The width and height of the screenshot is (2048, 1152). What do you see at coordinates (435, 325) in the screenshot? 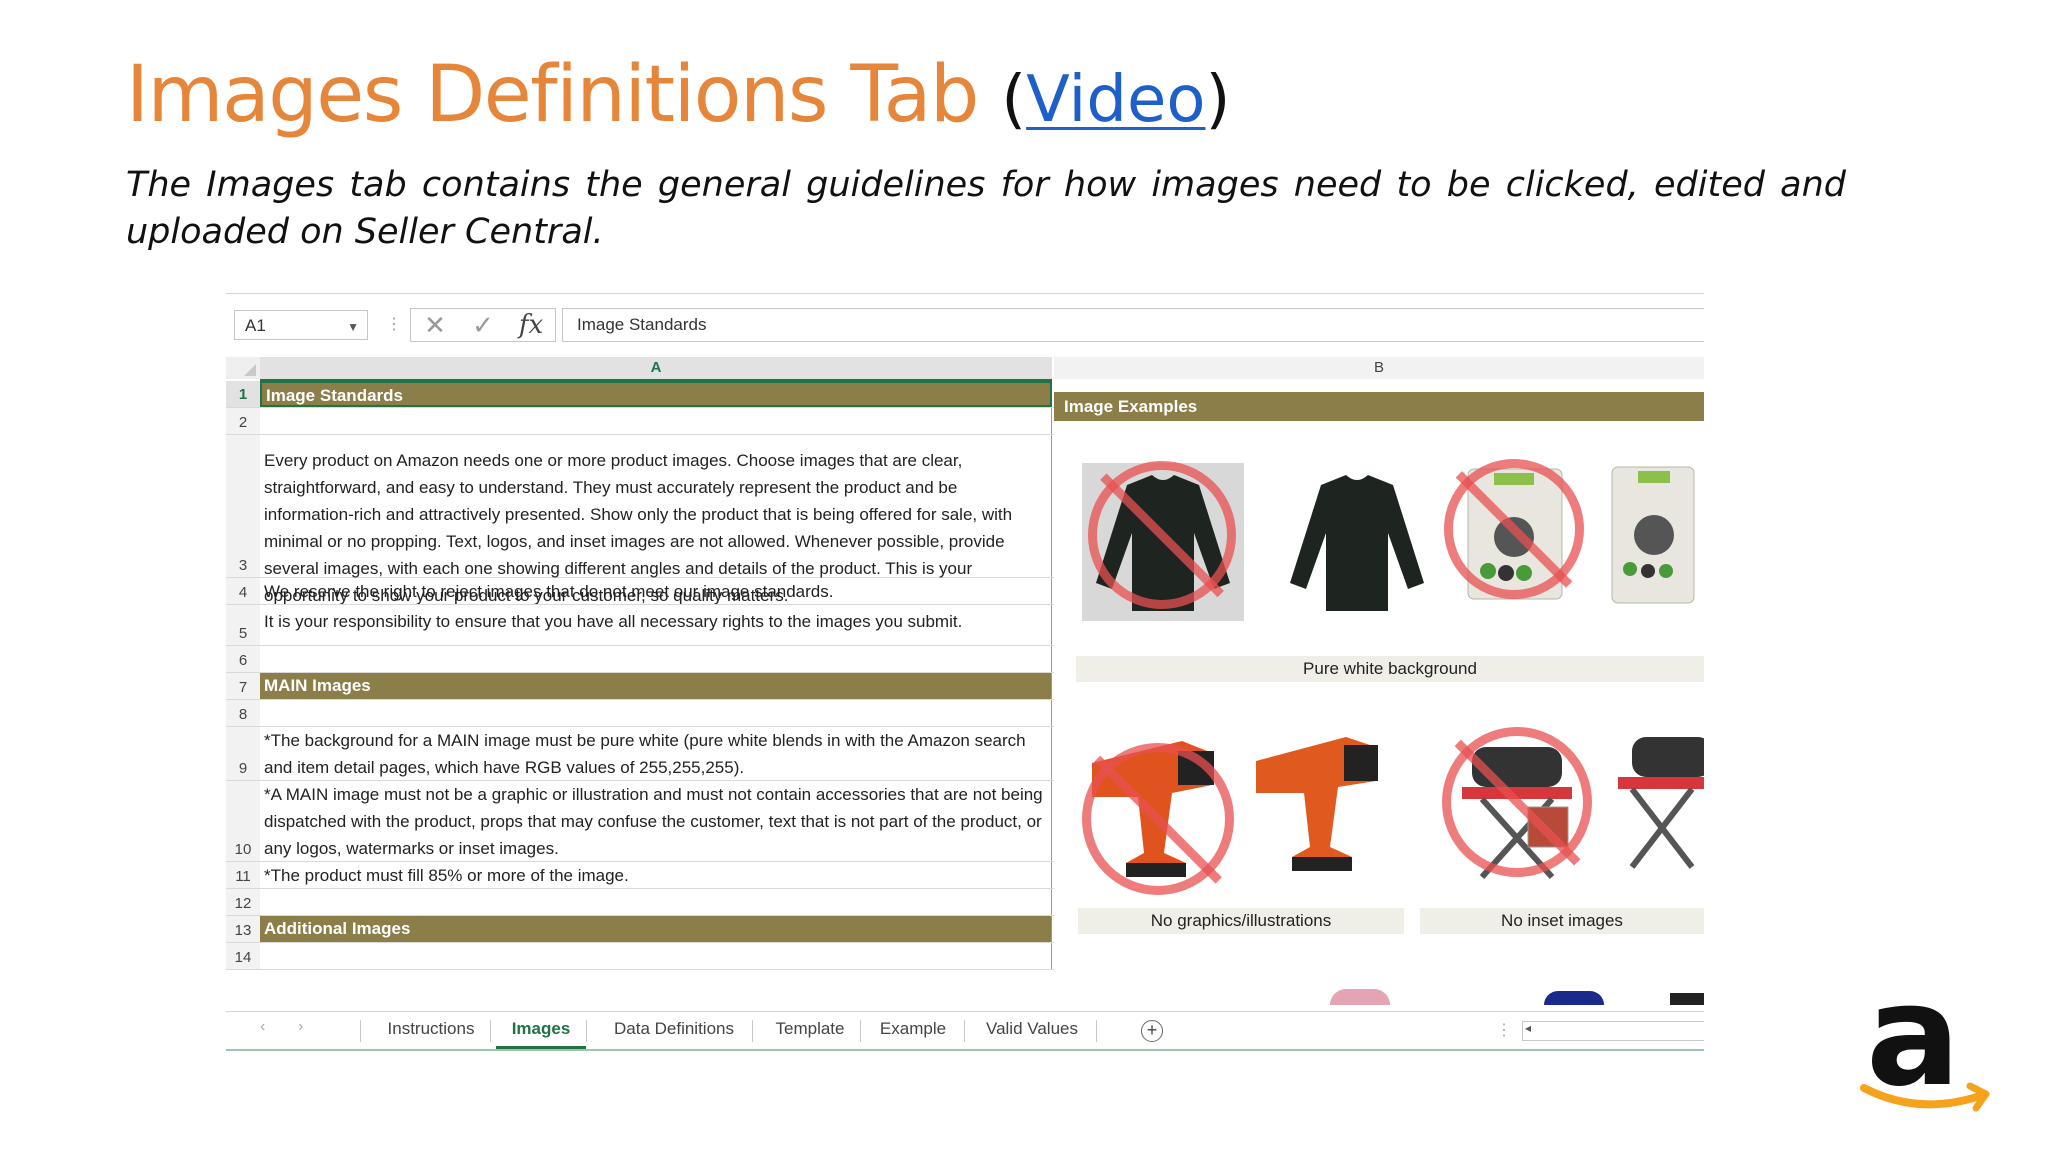
I see `cancel-icon: ✕` at bounding box center [435, 325].